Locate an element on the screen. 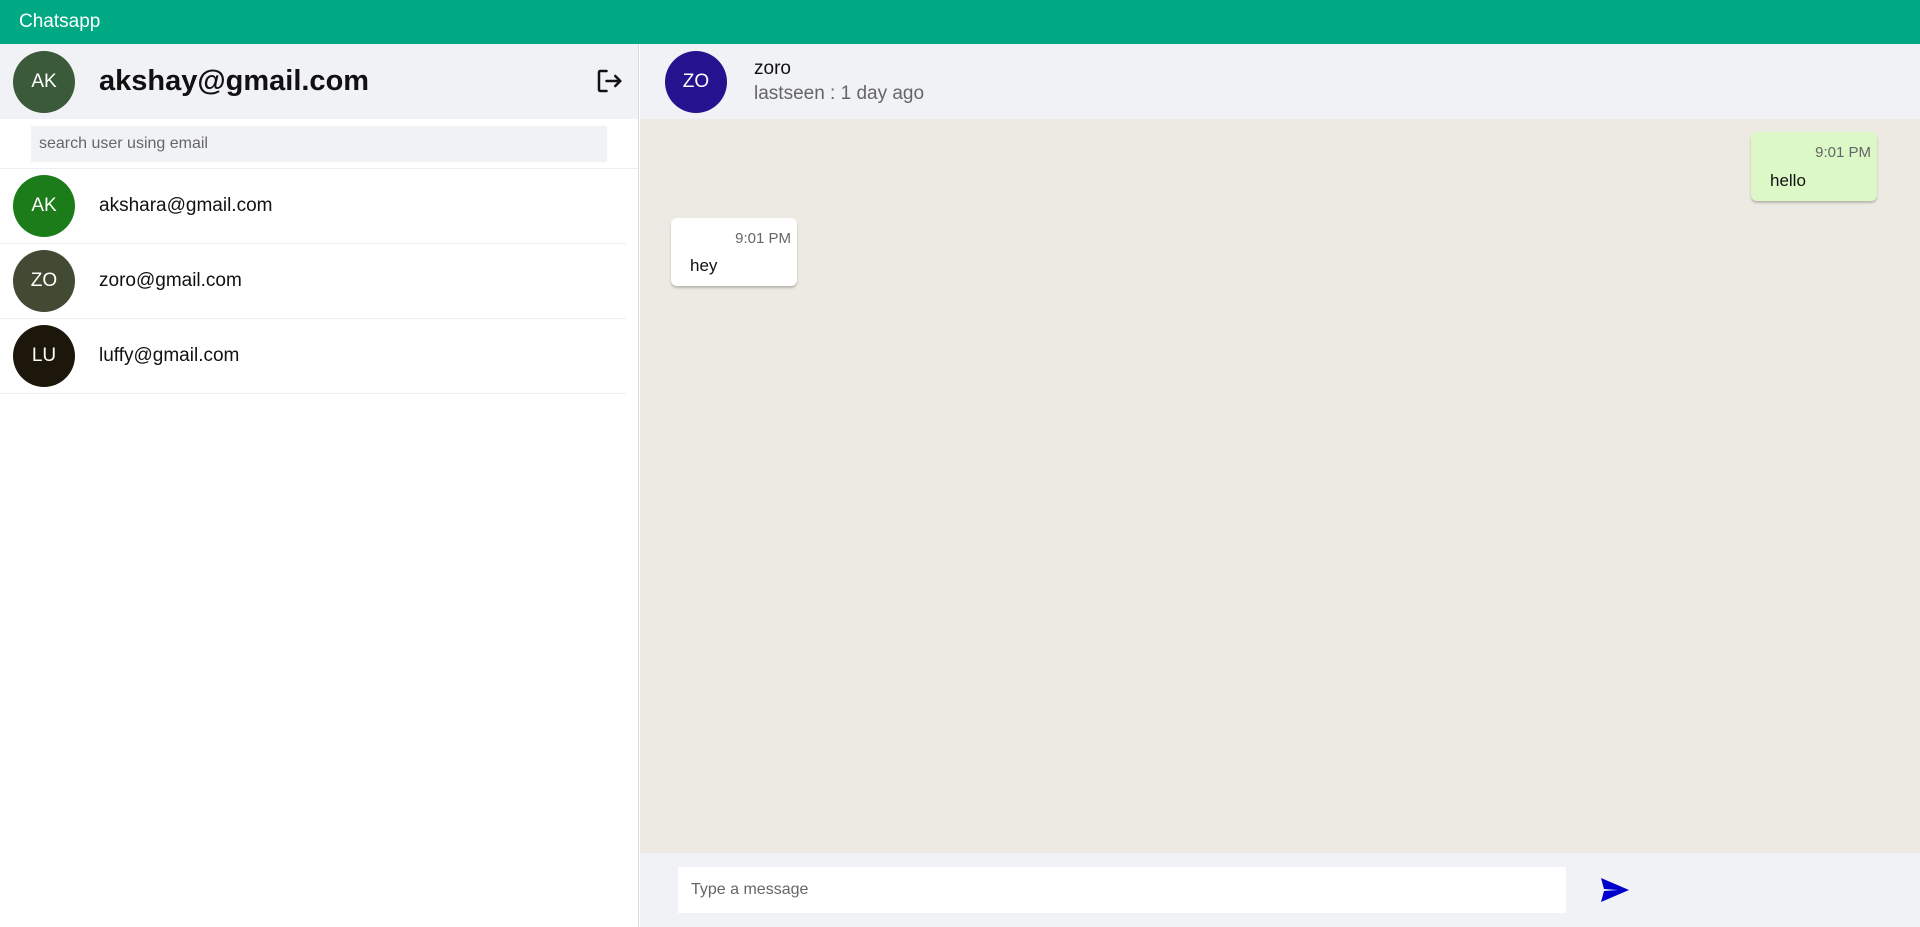 The width and height of the screenshot is (1920, 927). search-bar is located at coordinates (319, 144).